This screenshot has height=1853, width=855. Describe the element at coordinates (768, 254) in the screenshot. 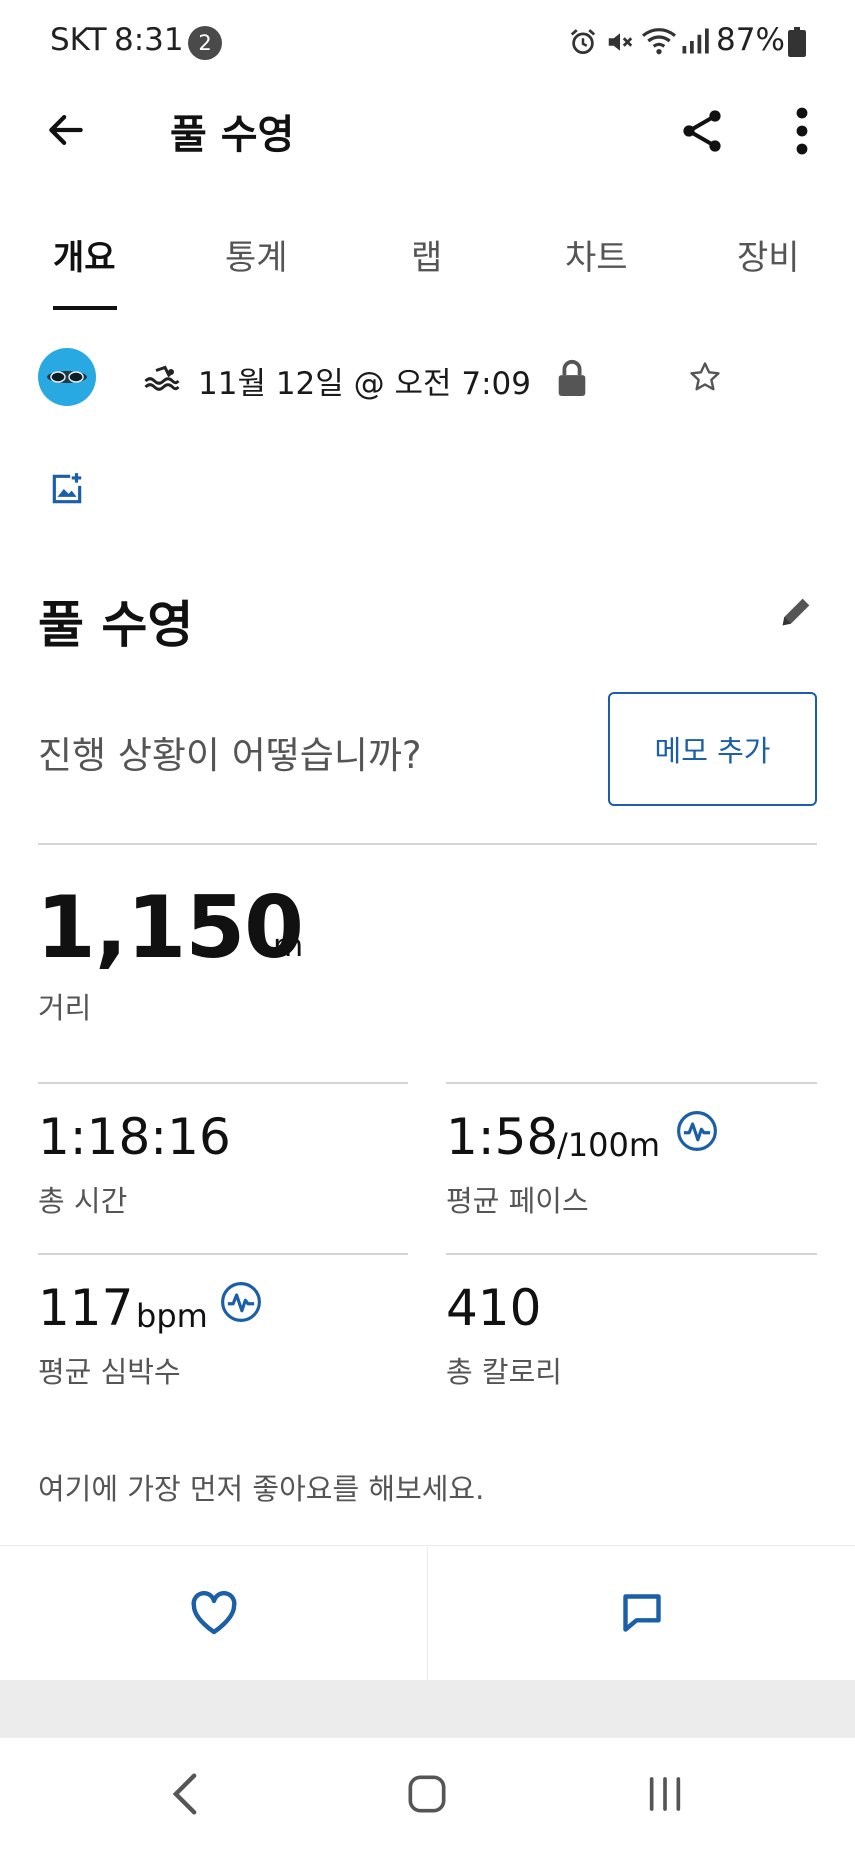

I see `tab-gear: 장비` at that location.